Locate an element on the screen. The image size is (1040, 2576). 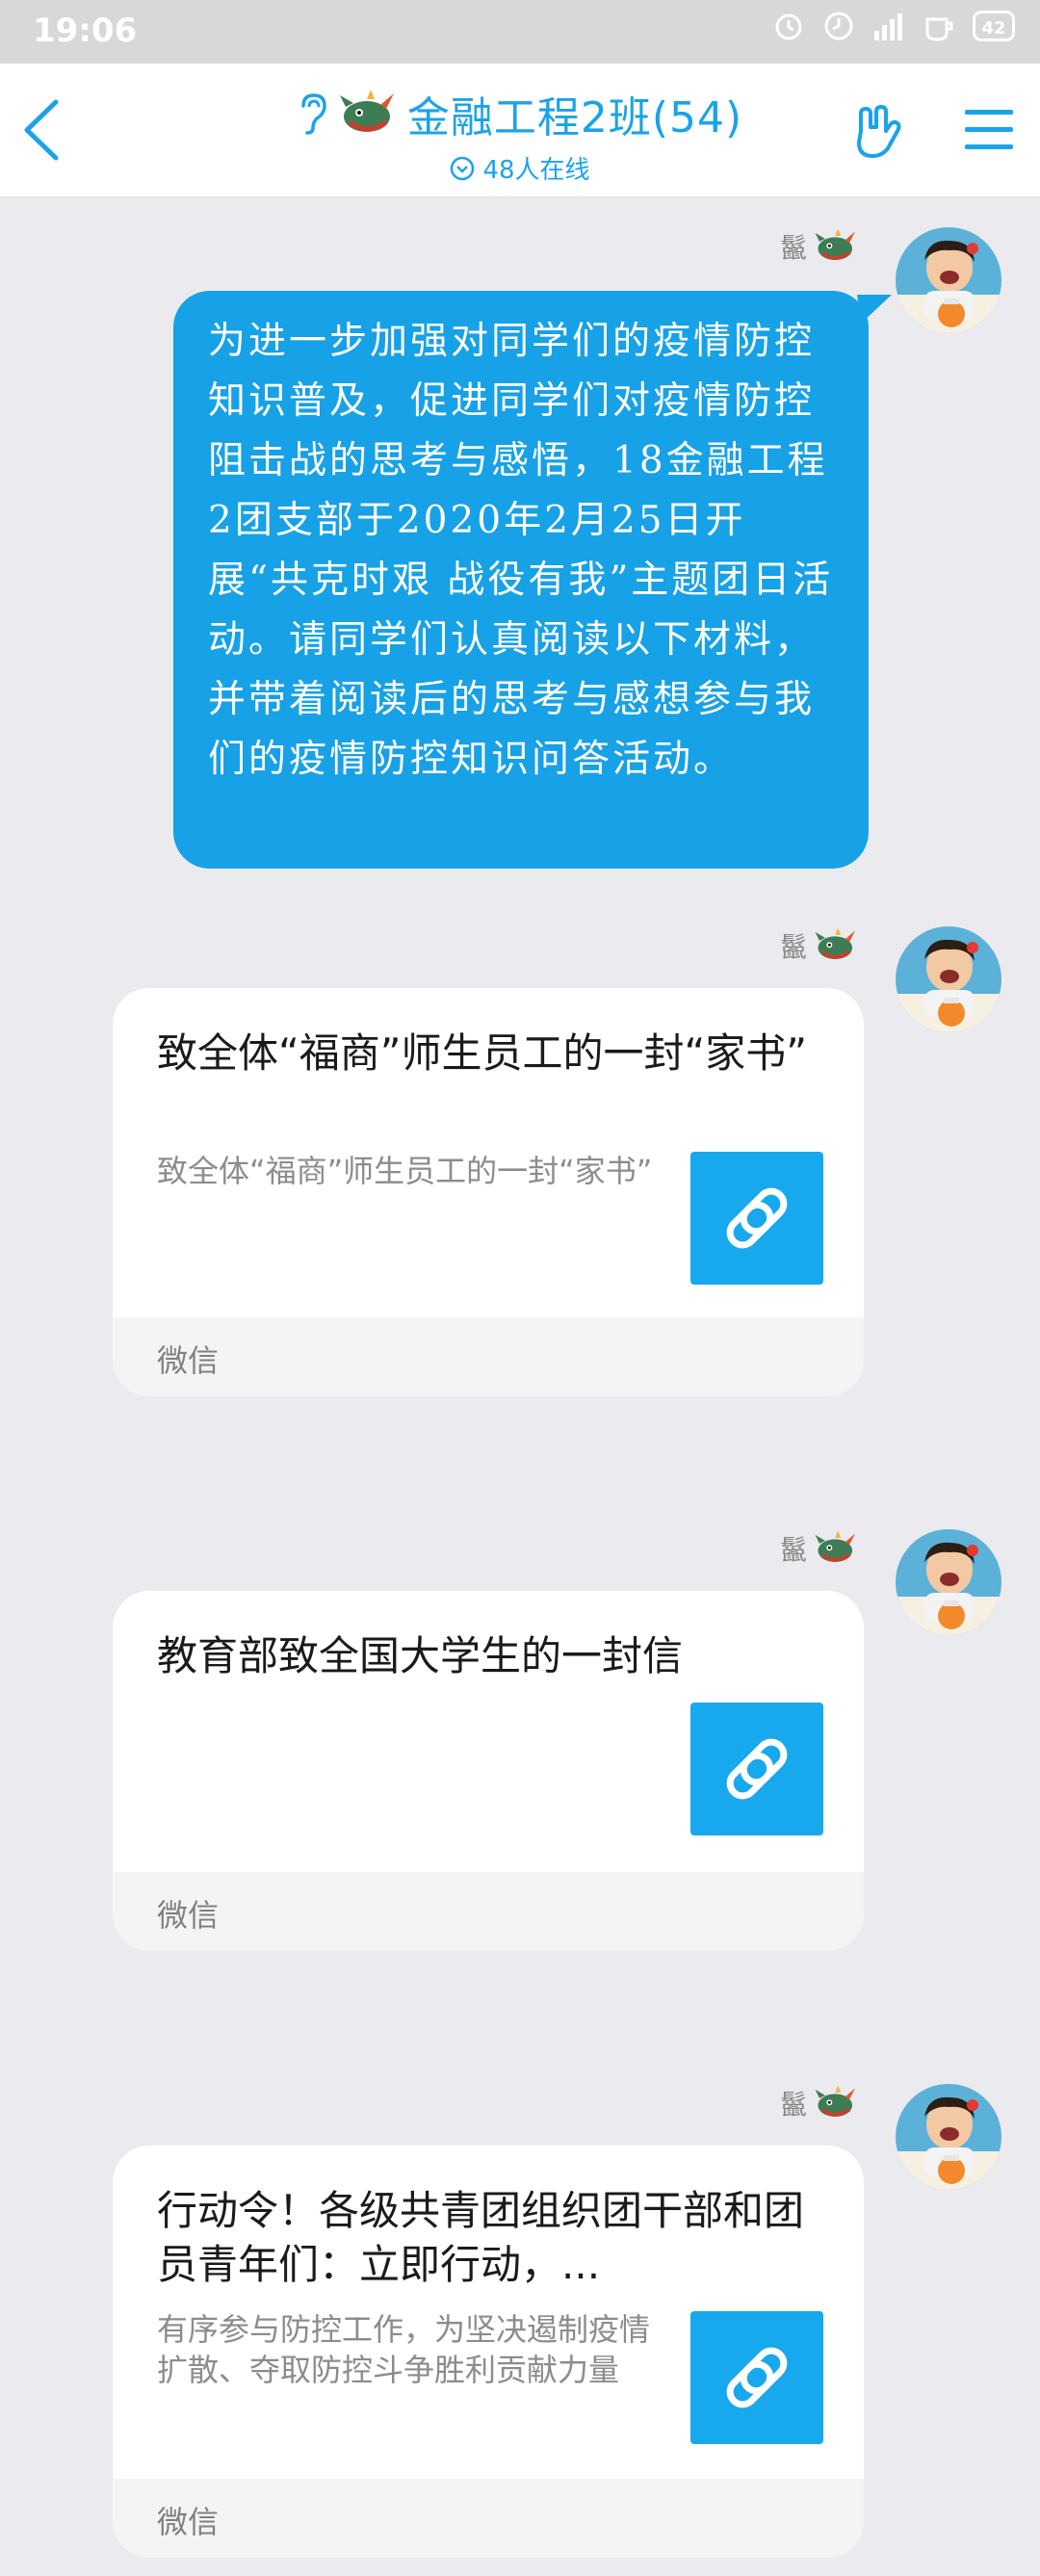
group-title: 金融工程2班(54) is located at coordinates (574, 118).